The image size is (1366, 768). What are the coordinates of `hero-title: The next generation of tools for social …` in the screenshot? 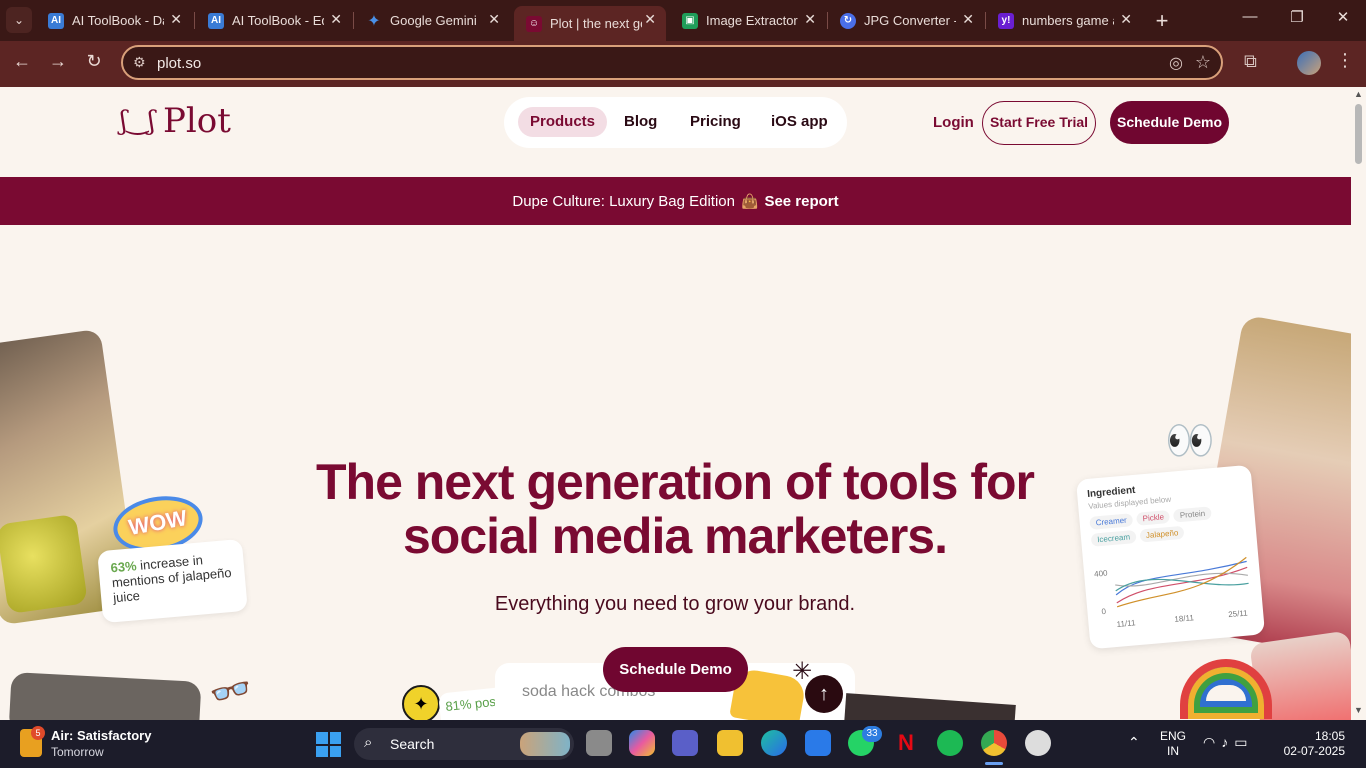 It's located at (675, 509).